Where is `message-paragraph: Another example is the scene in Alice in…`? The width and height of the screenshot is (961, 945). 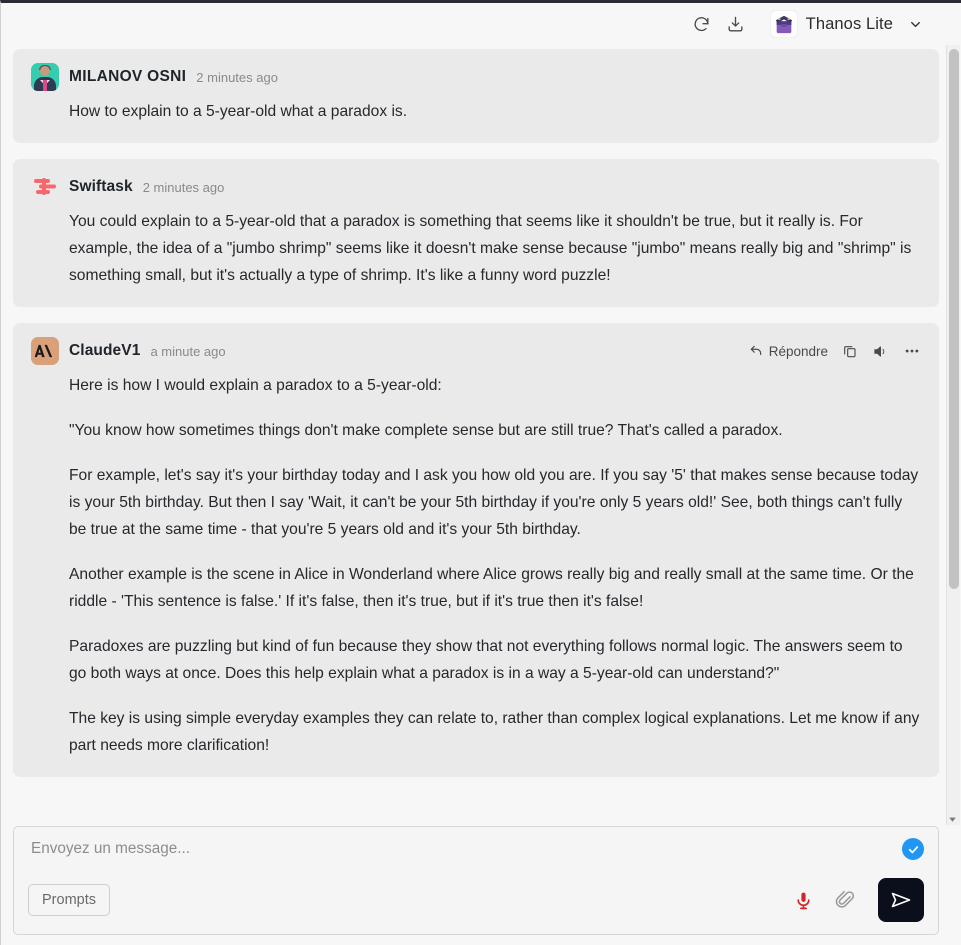 message-paragraph: Another example is the scene in Alice in… is located at coordinates (491, 588).